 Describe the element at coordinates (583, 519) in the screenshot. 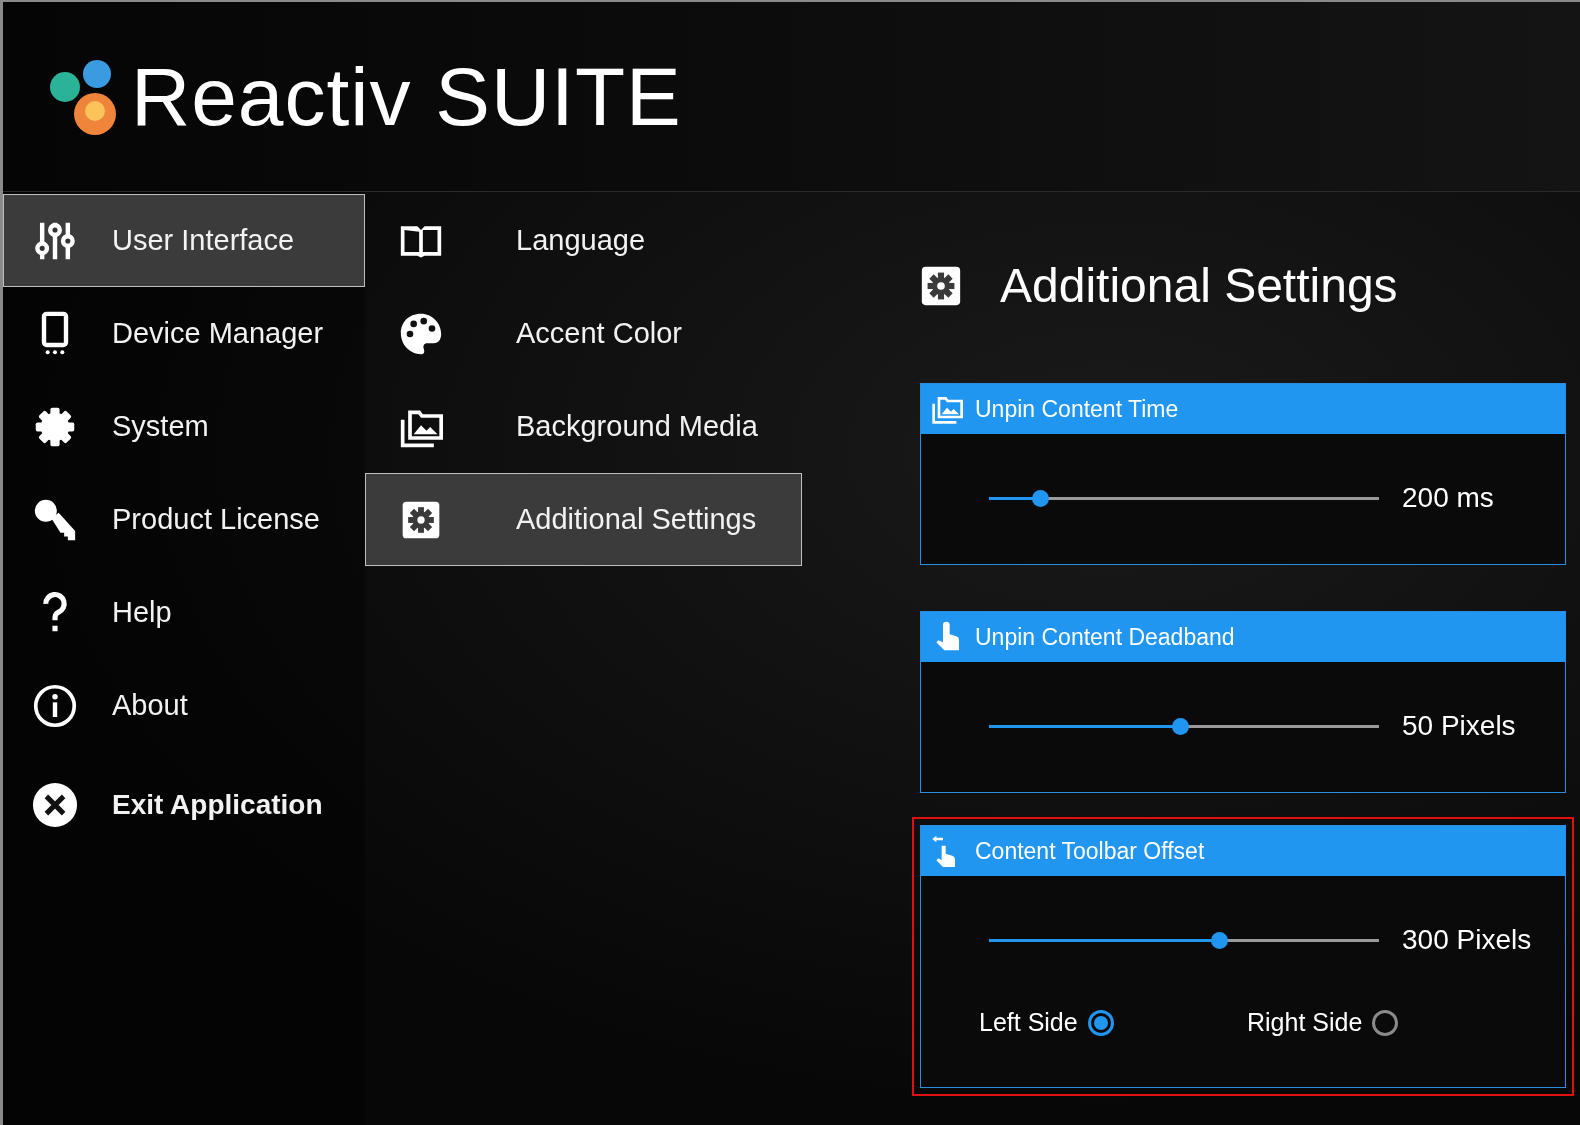

I see `submenu-item: Additional Settings` at that location.